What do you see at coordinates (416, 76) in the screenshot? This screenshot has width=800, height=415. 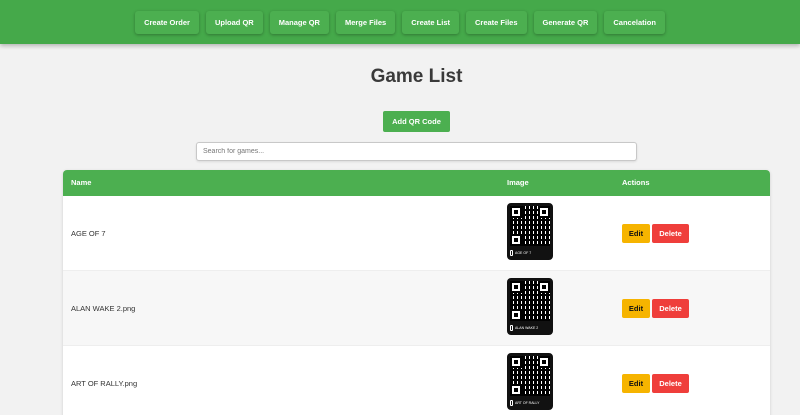 I see `page-title: Game List` at bounding box center [416, 76].